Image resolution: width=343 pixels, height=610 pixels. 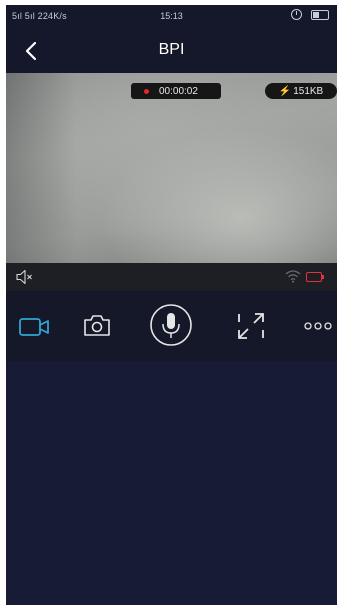 I want to click on status-time: 15:13, so click(x=171, y=16).